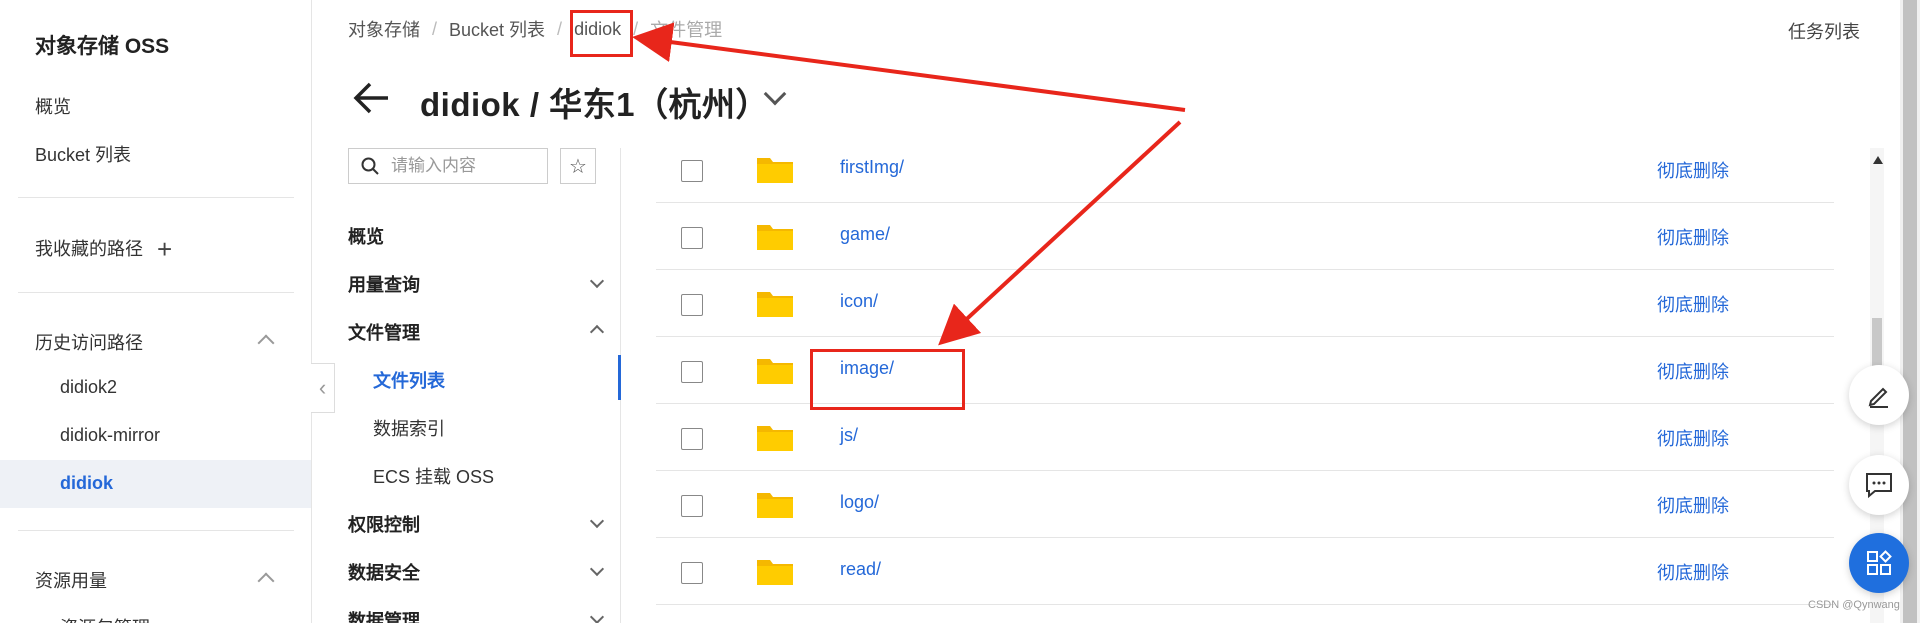 Image resolution: width=1920 pixels, height=623 pixels. Describe the element at coordinates (105, 618) in the screenshot. I see `sidebar-item-resource-pack: 资源包管理` at that location.